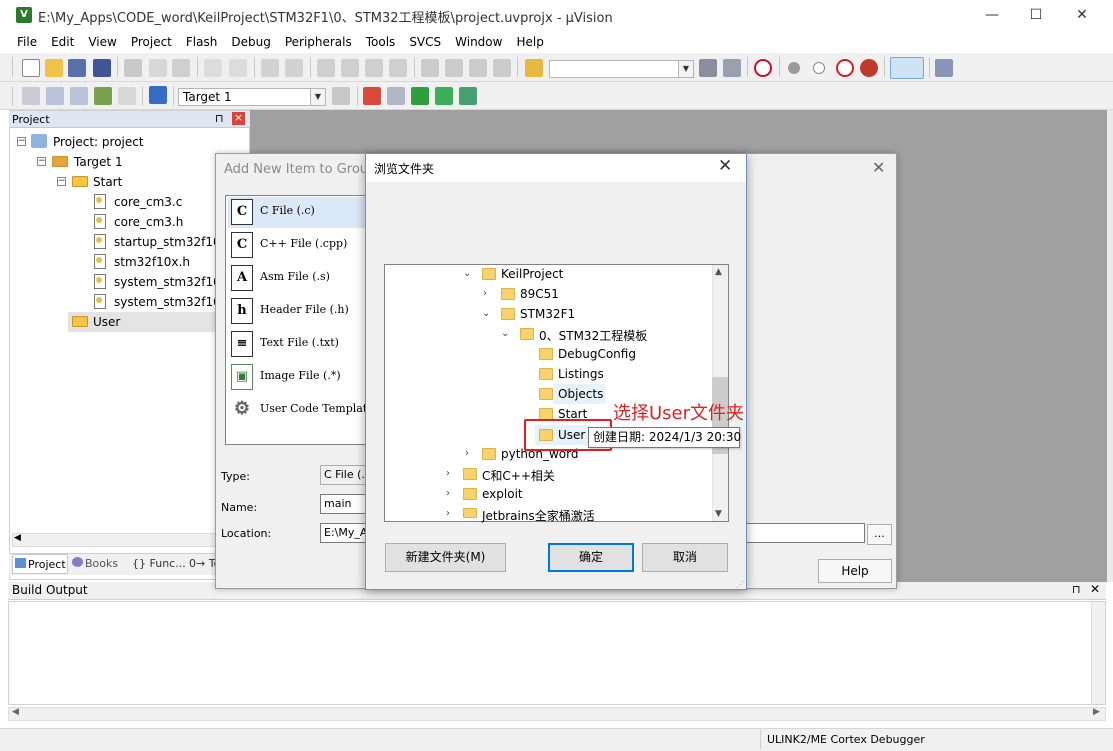 The width and height of the screenshot is (1113, 751). Describe the element at coordinates (518, 475) in the screenshot. I see `tree-folder-c-cpp: C和C++相关` at that location.